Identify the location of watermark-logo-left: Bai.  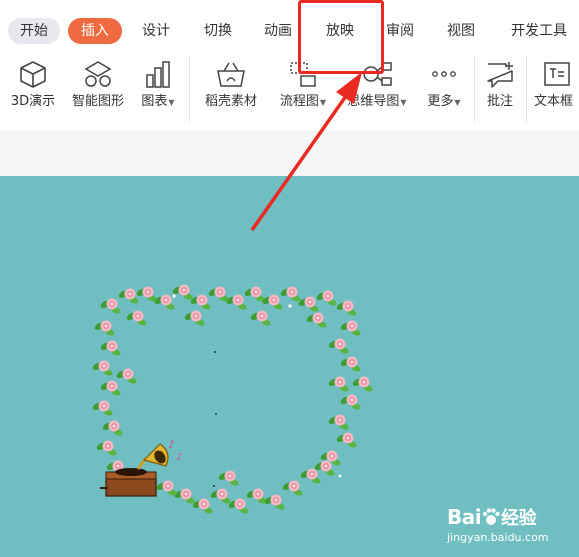
(464, 517).